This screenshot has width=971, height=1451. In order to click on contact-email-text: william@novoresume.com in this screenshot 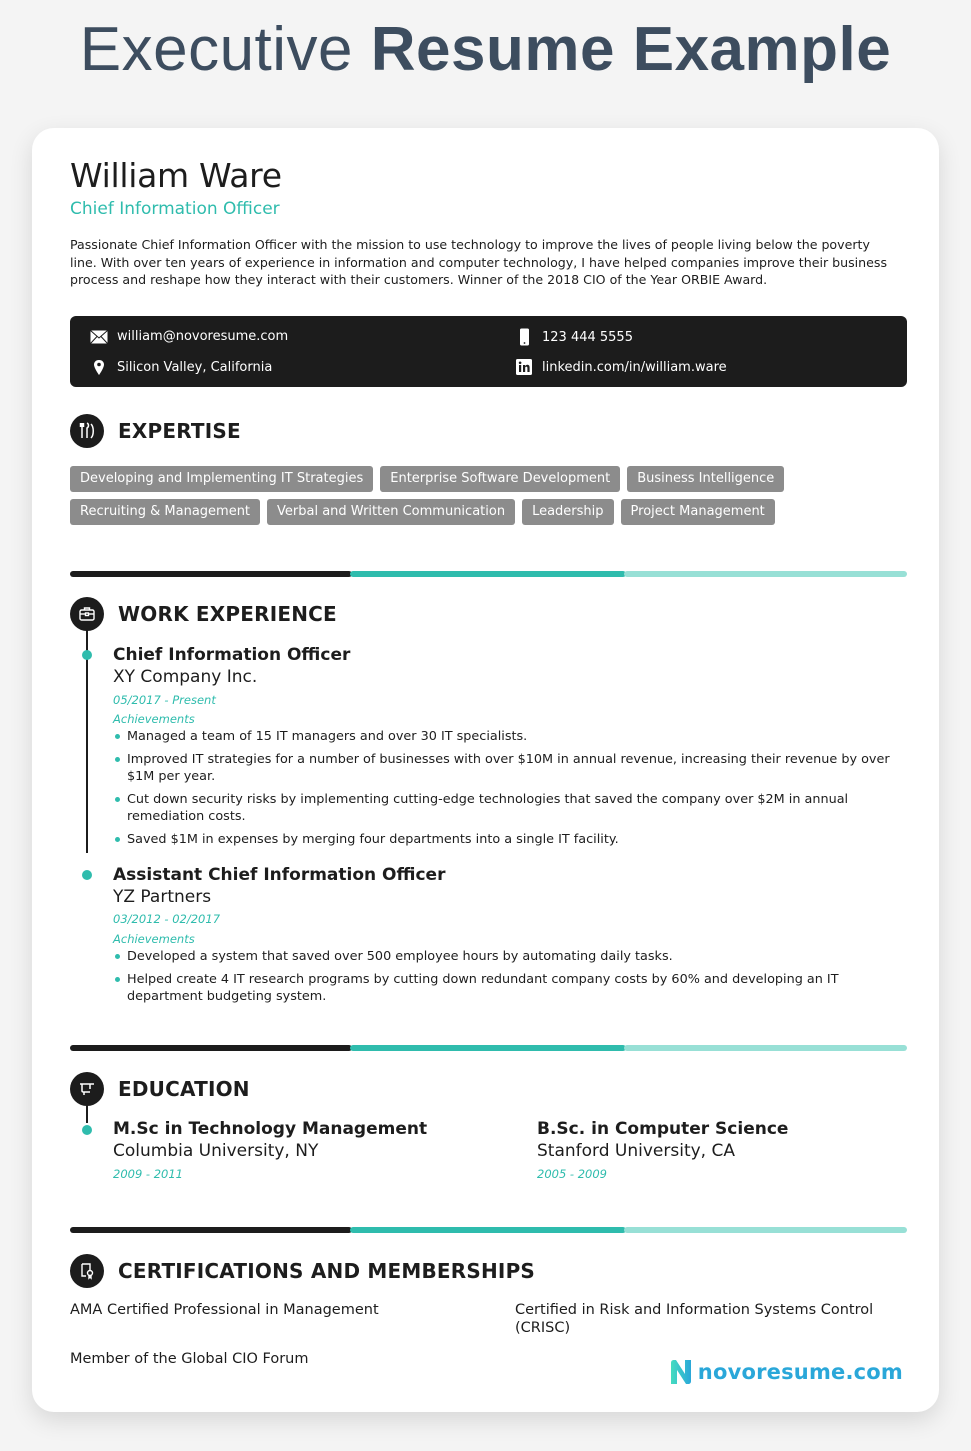, I will do `click(203, 336)`.